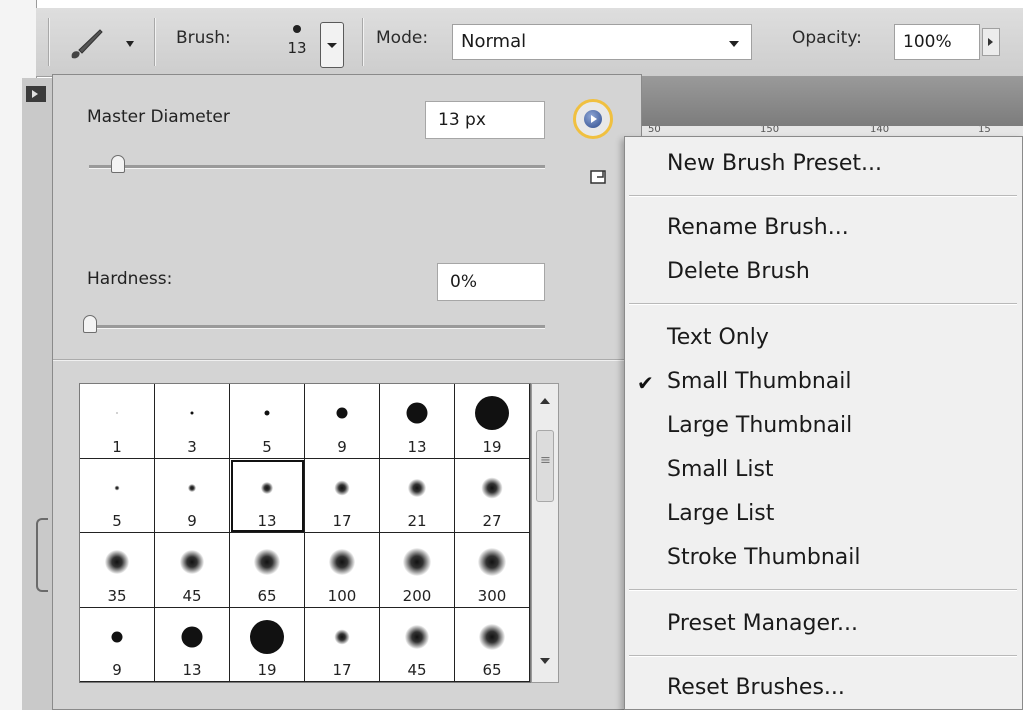 Image resolution: width=1023 pixels, height=710 pixels. I want to click on menu-item-small-list: Small List, so click(720, 469).